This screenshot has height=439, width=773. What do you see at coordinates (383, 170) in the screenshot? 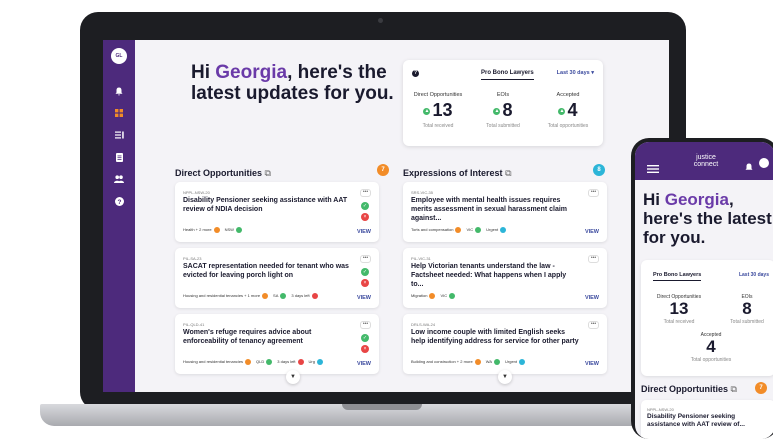
I see `count-badge: 7` at bounding box center [383, 170].